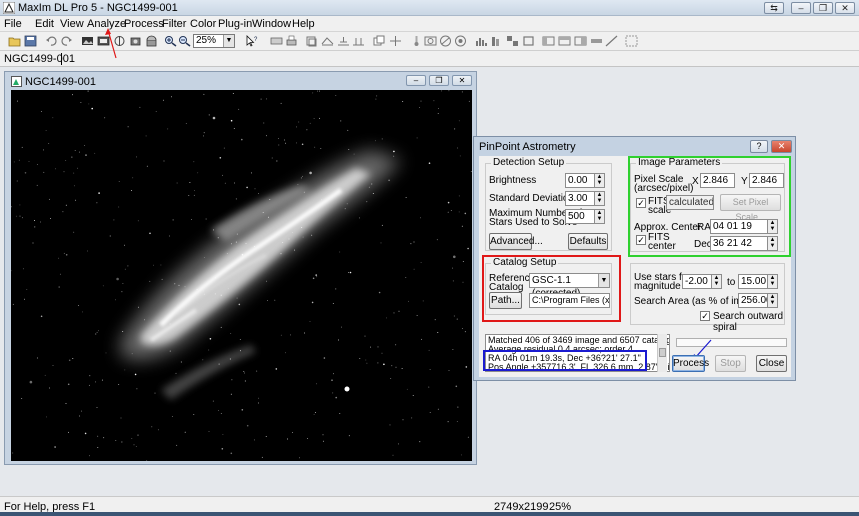 The height and width of the screenshot is (516, 859). Describe the element at coordinates (772, 300) in the screenshot. I see `search-area-spinner: ▲ ▼` at that location.